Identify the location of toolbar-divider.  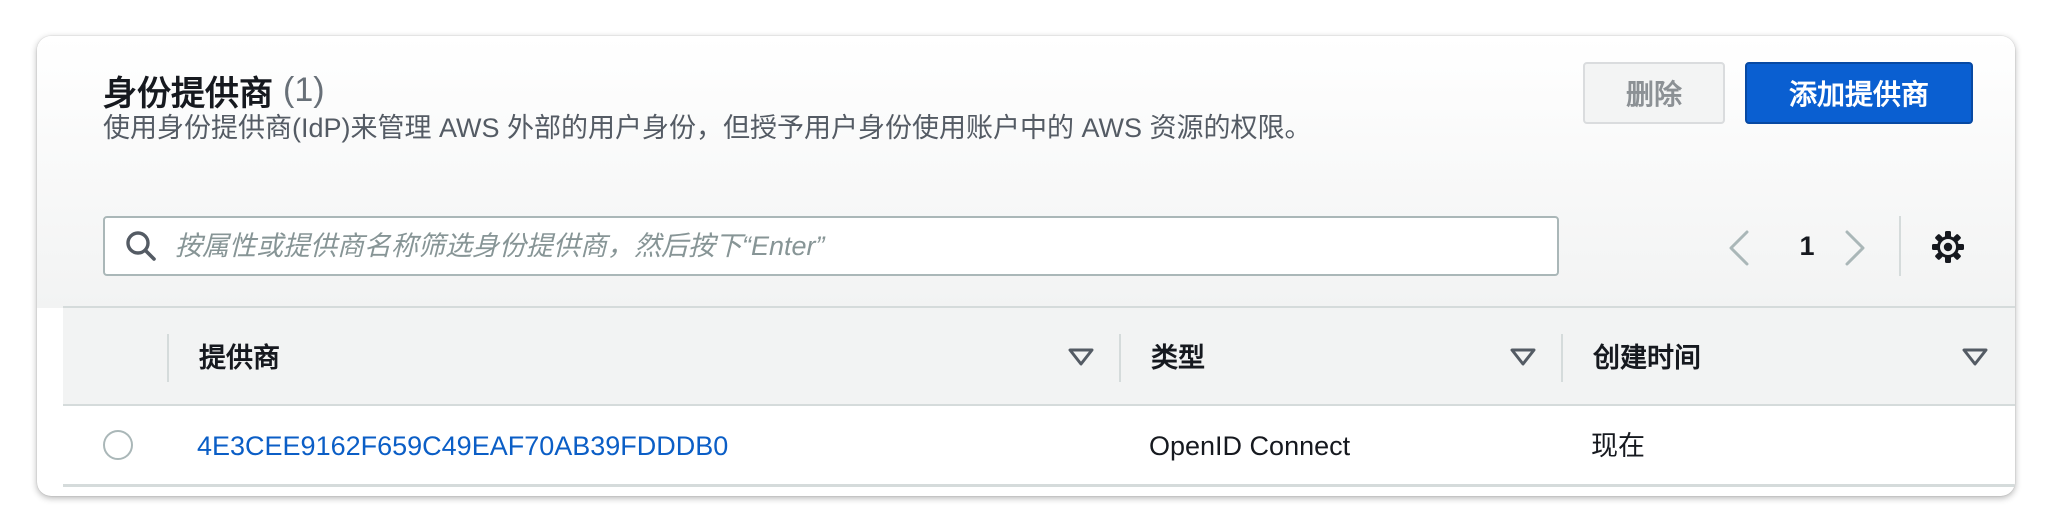
(1900, 246).